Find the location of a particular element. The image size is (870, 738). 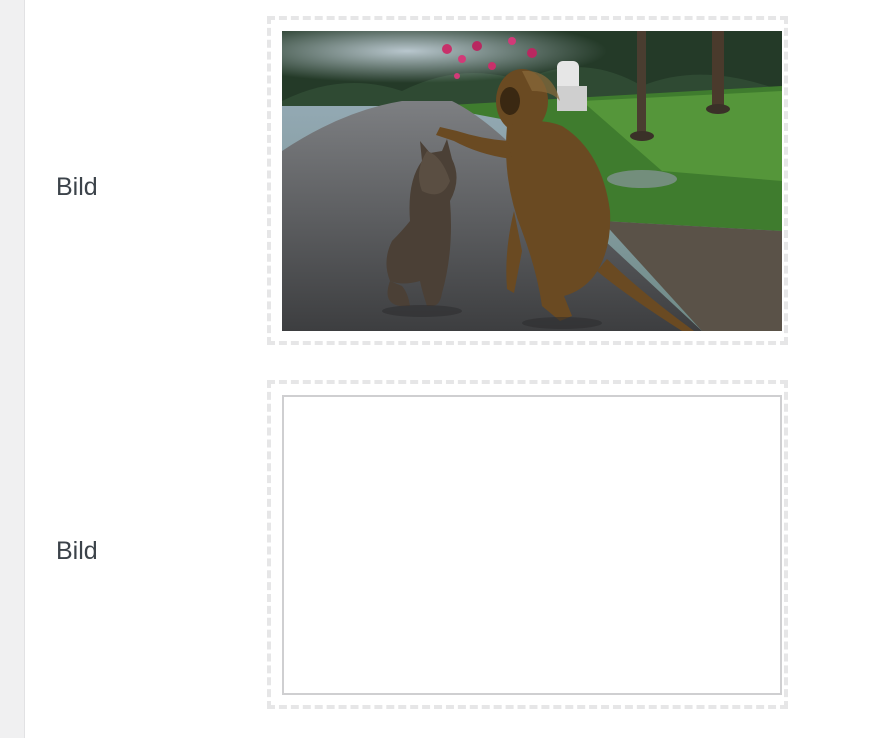

field-label-image-2: Bild is located at coordinates (77, 551).